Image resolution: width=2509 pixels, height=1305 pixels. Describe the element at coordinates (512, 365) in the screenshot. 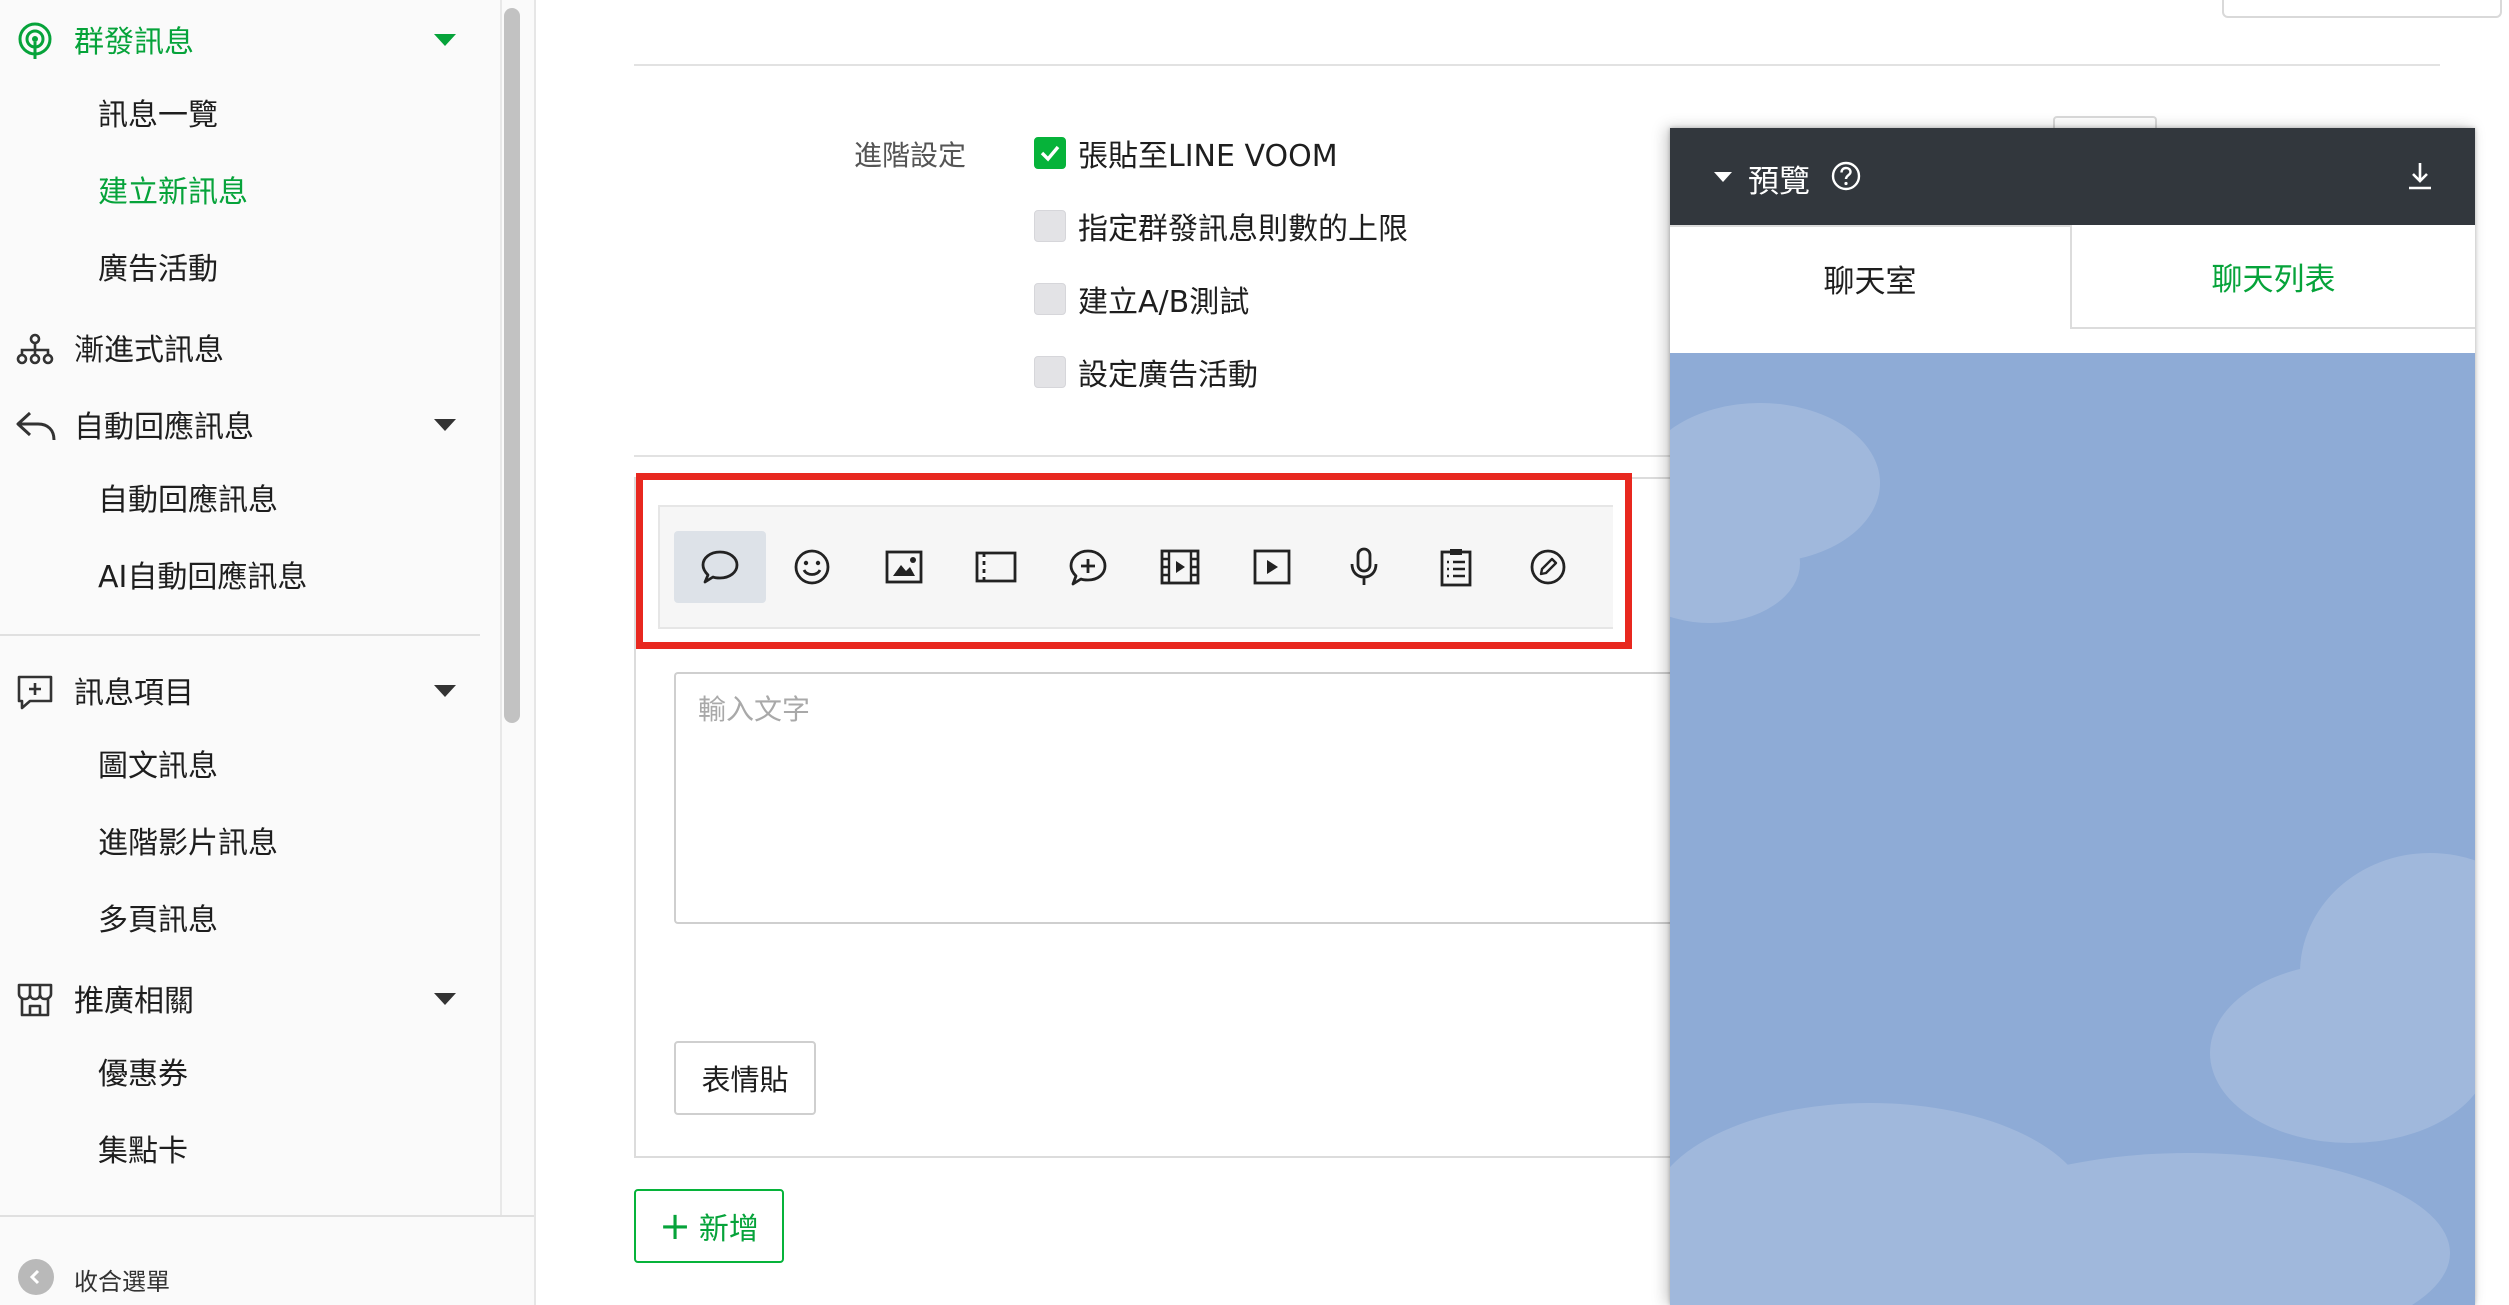

I see `sidebar-scrollbar` at that location.